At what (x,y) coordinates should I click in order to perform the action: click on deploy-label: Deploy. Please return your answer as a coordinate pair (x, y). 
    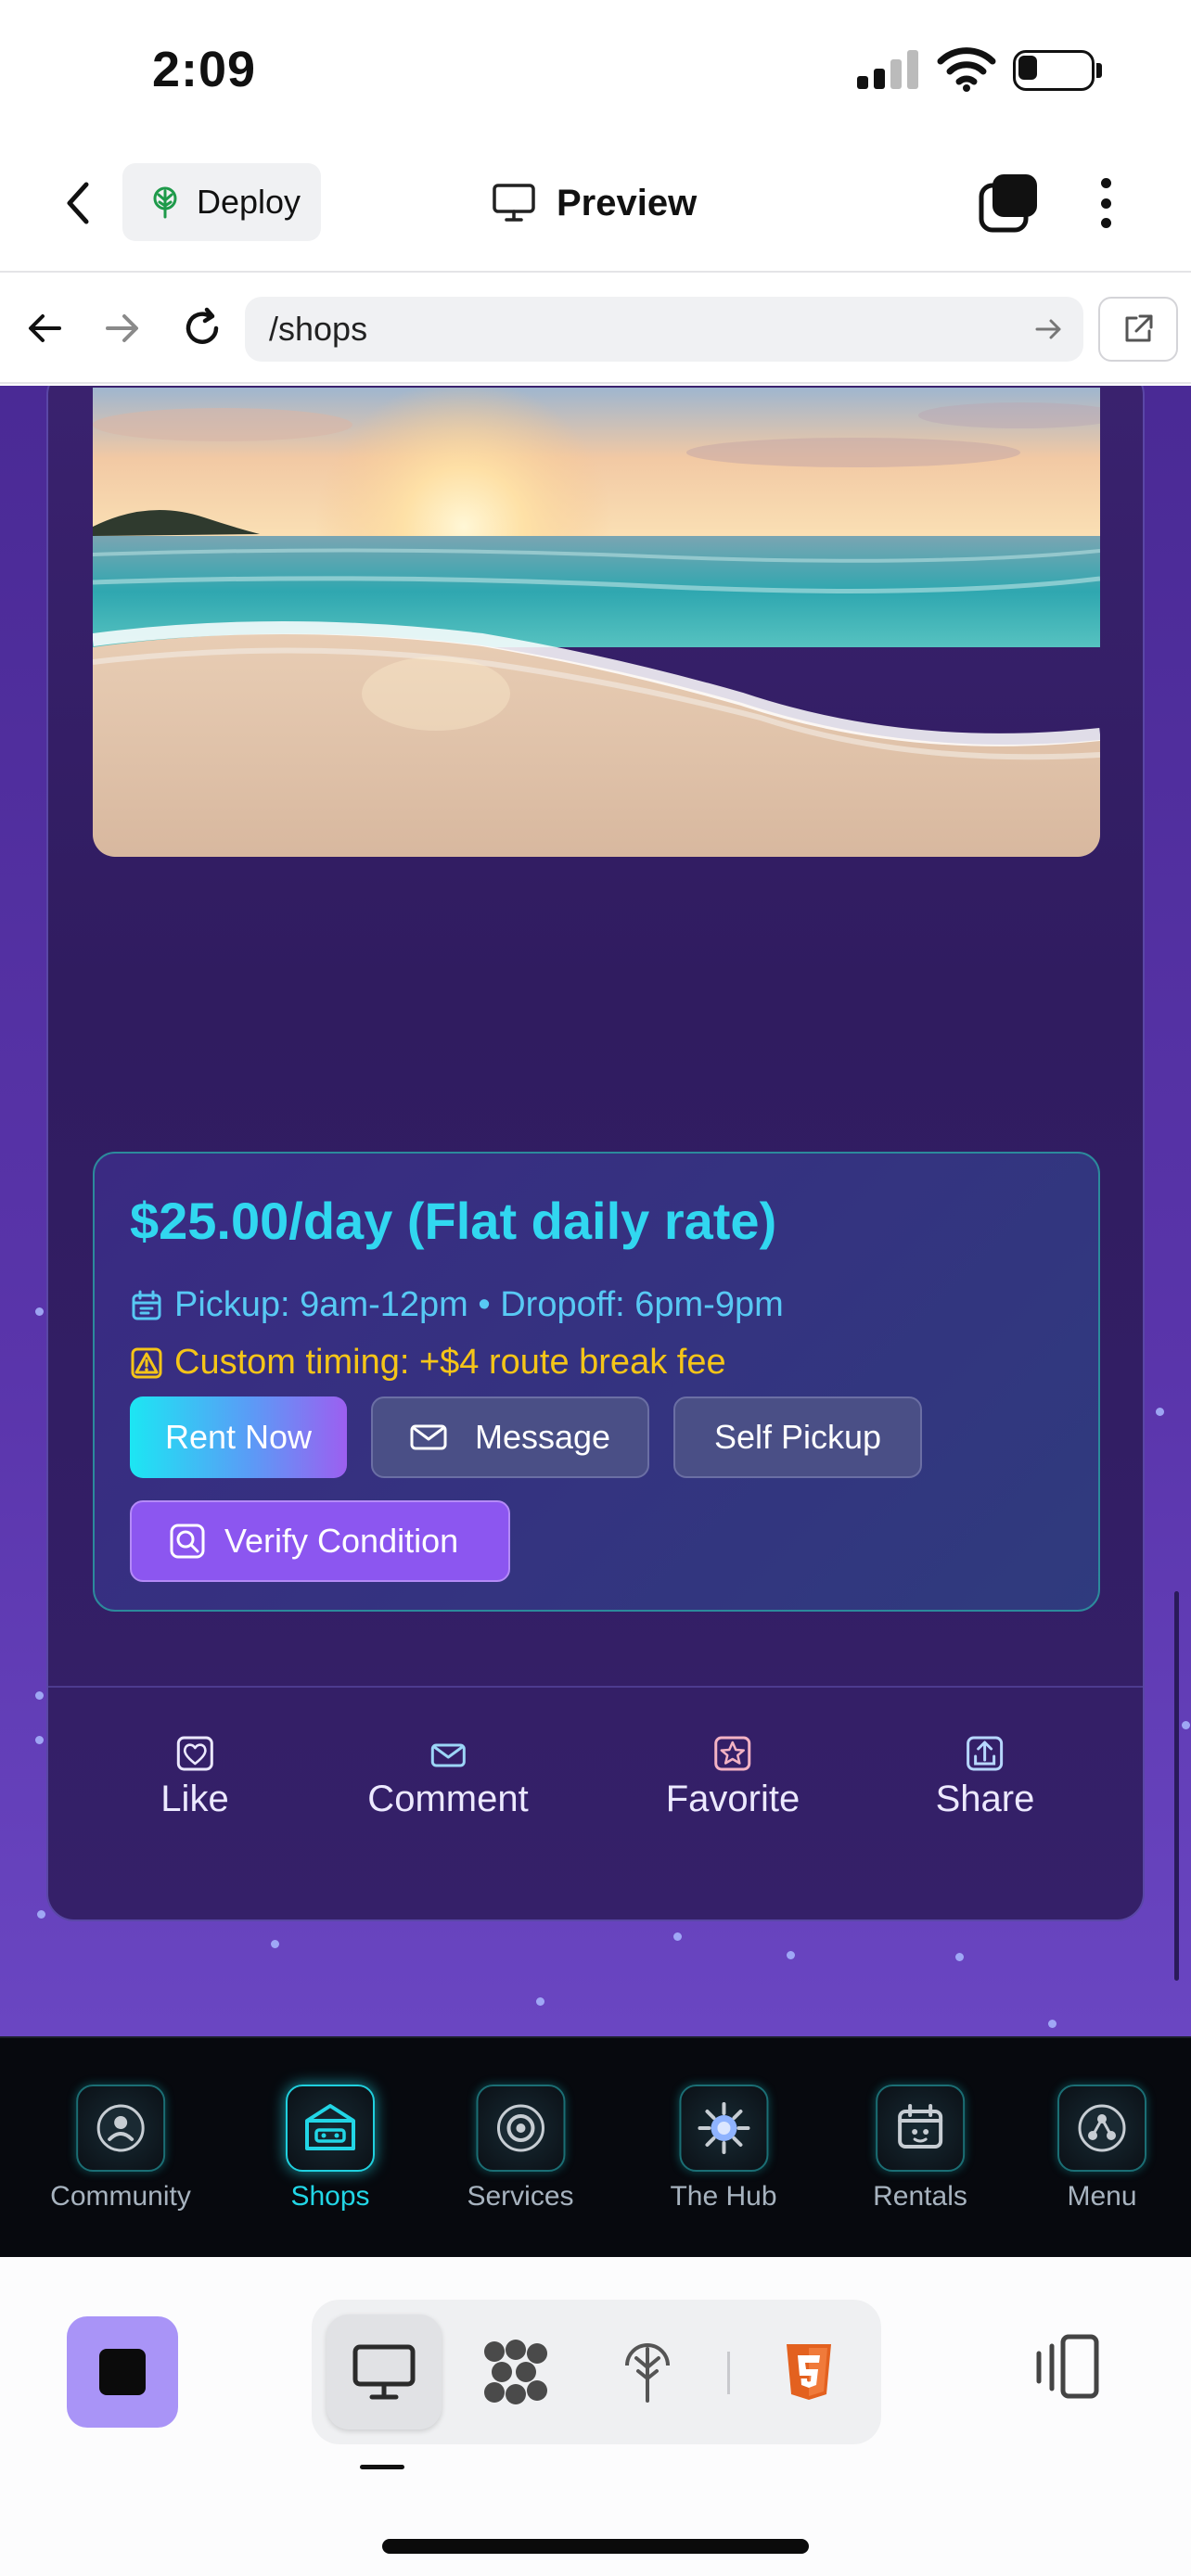
    Looking at the image, I should click on (249, 202).